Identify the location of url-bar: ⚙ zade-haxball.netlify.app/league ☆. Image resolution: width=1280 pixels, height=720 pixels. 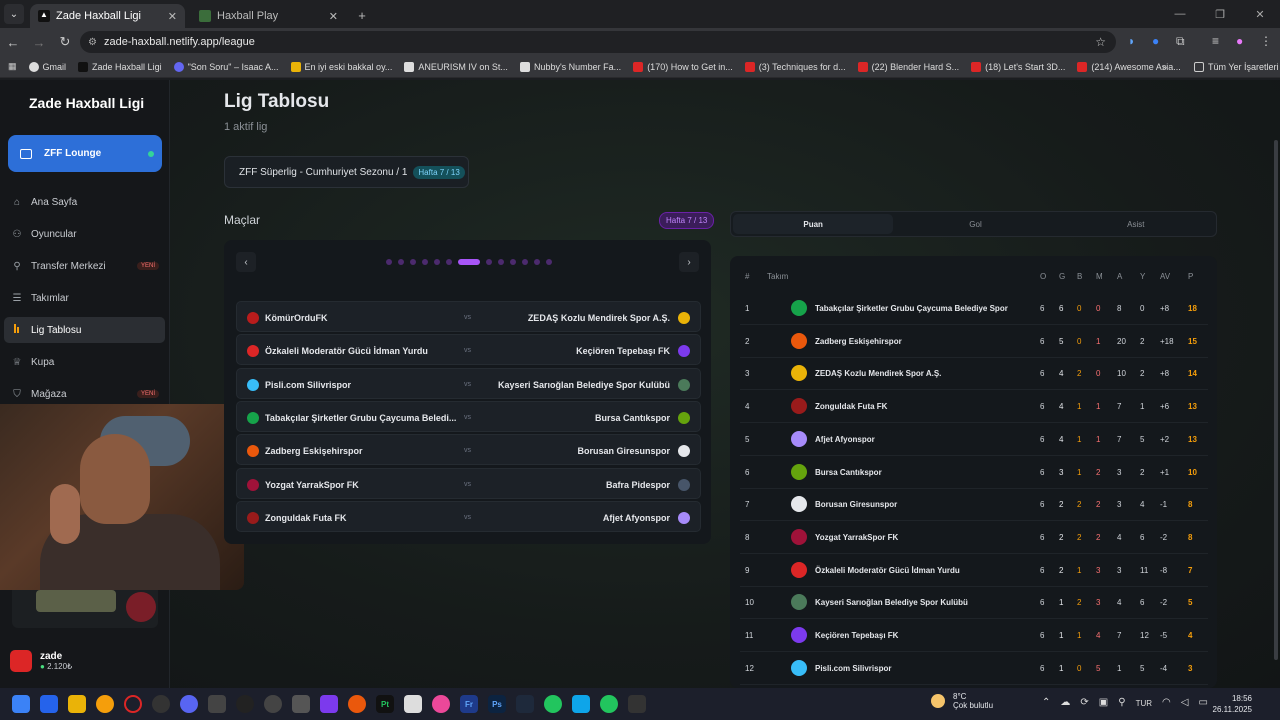
(598, 42).